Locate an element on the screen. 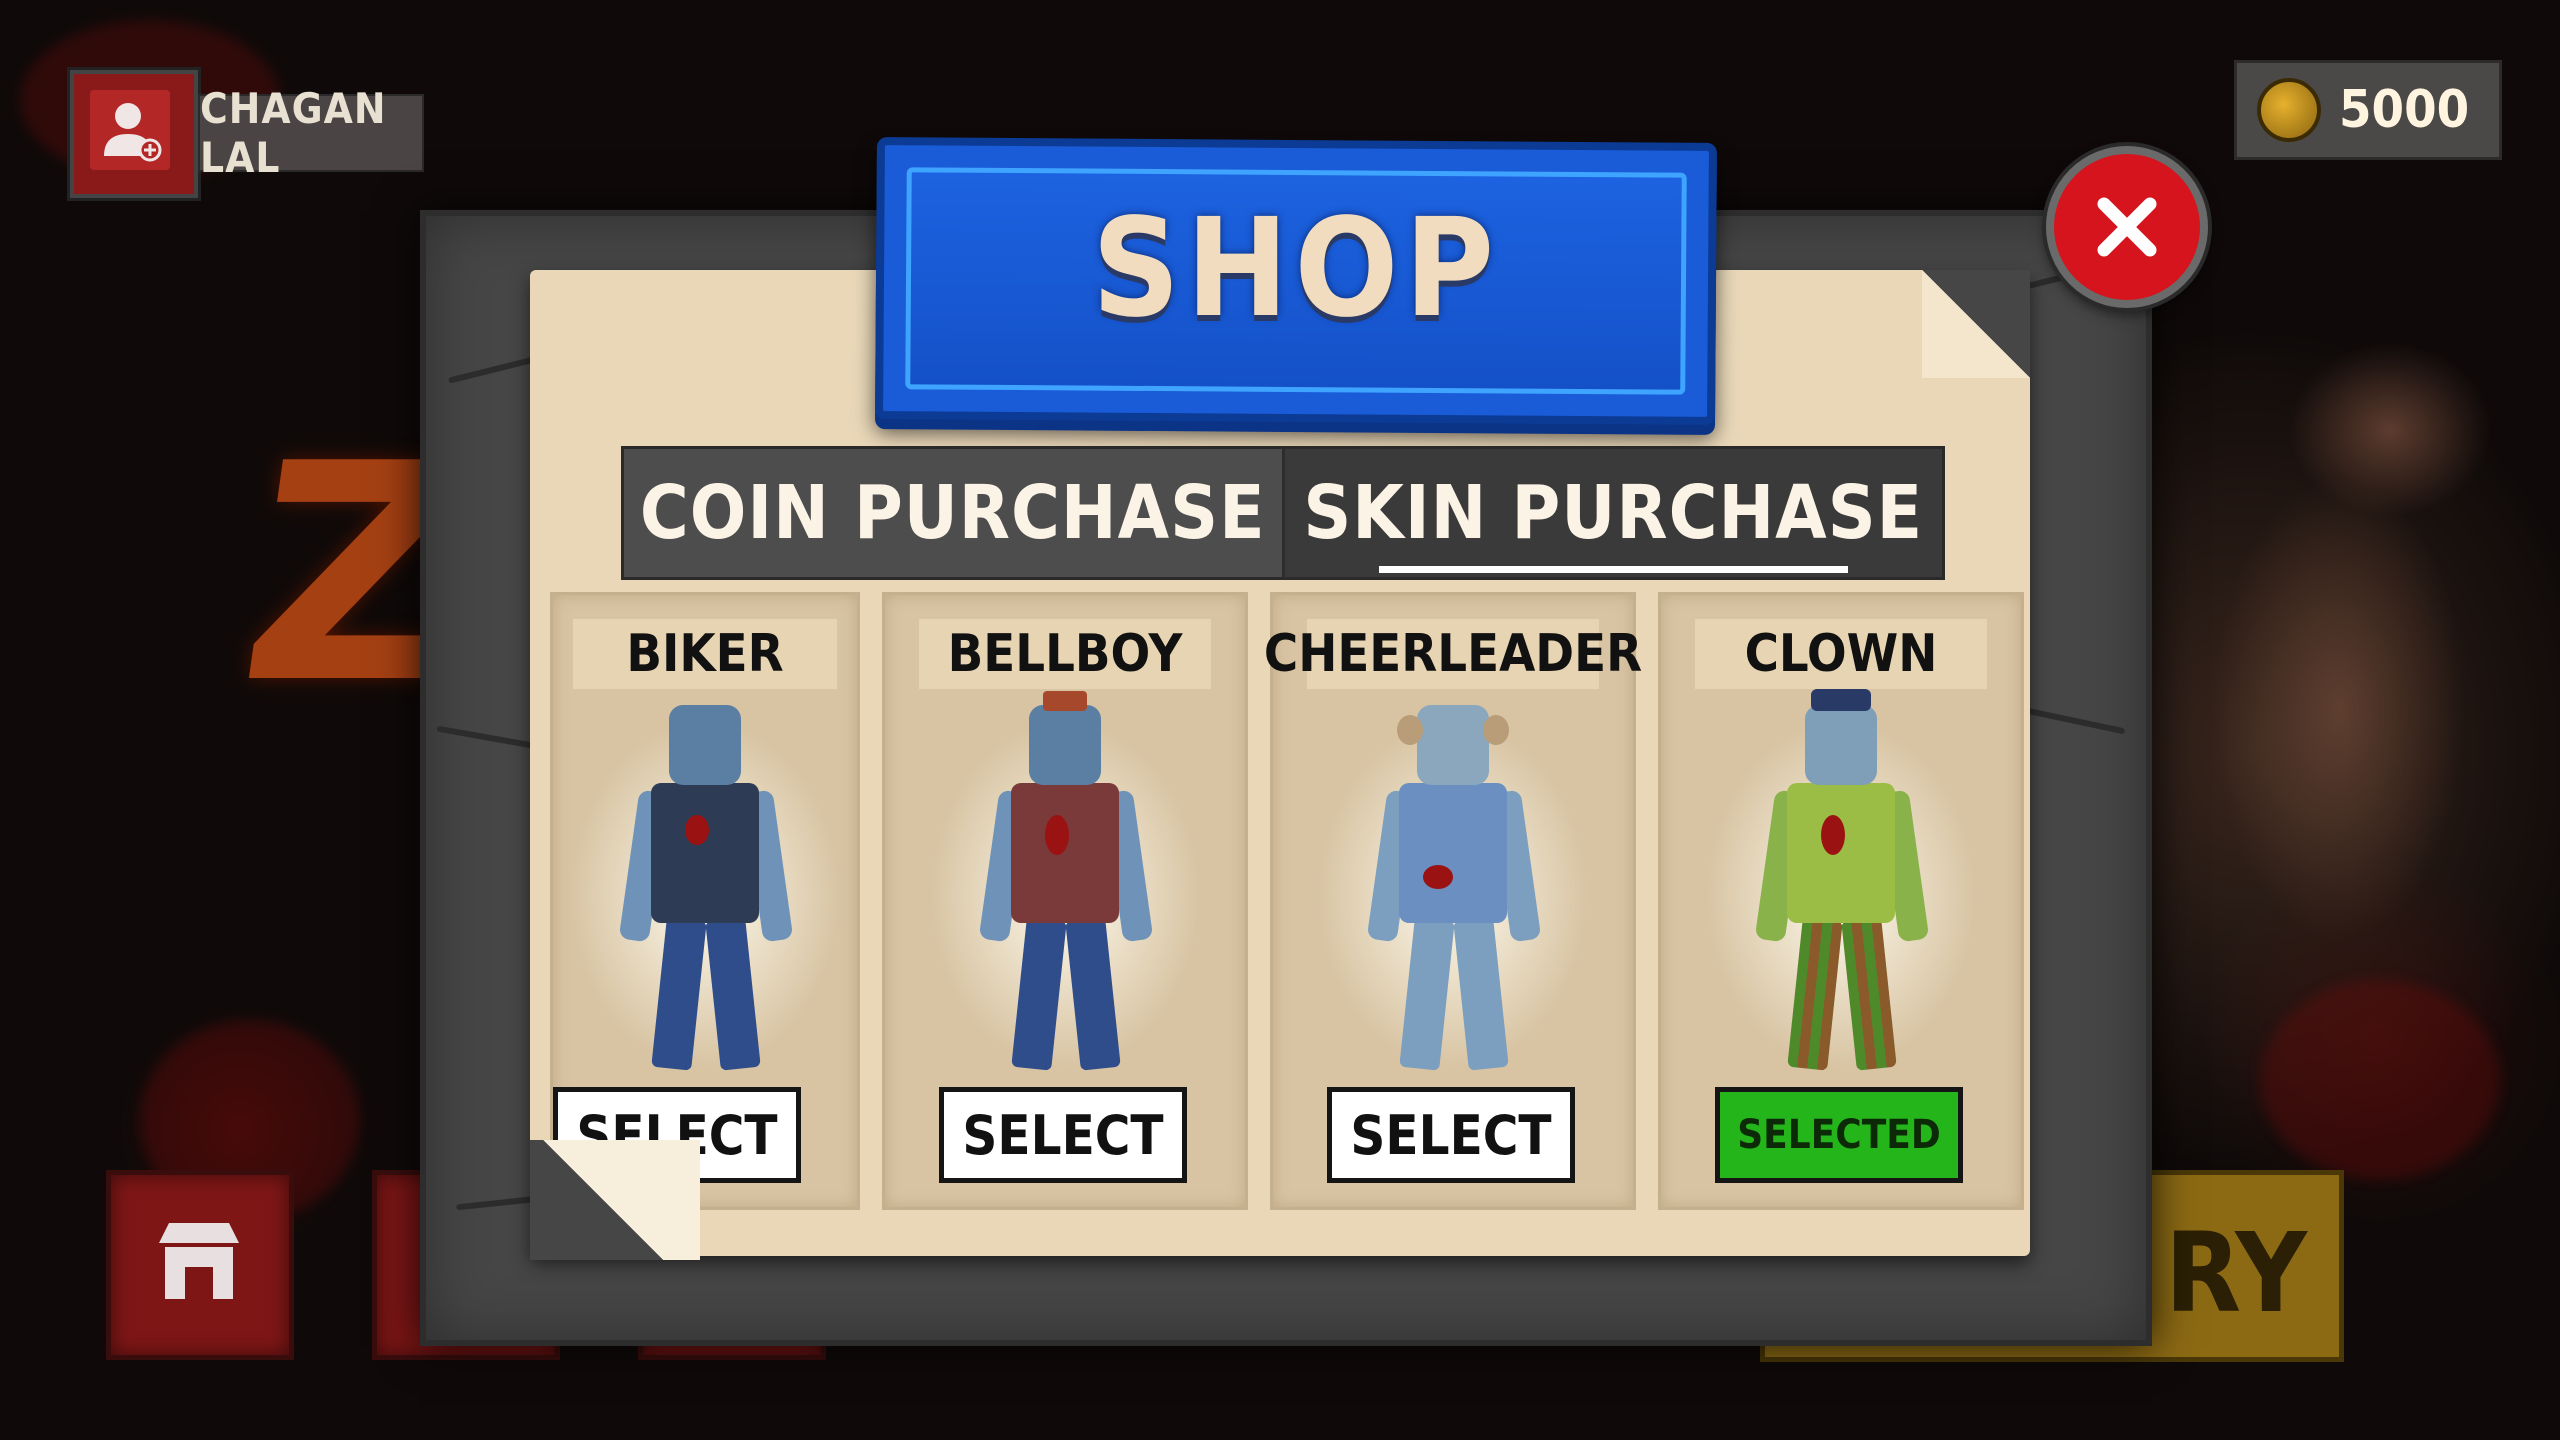 This screenshot has width=2560, height=1440. skin-card-clown: CLOWN SELECTED is located at coordinates (1841, 901).